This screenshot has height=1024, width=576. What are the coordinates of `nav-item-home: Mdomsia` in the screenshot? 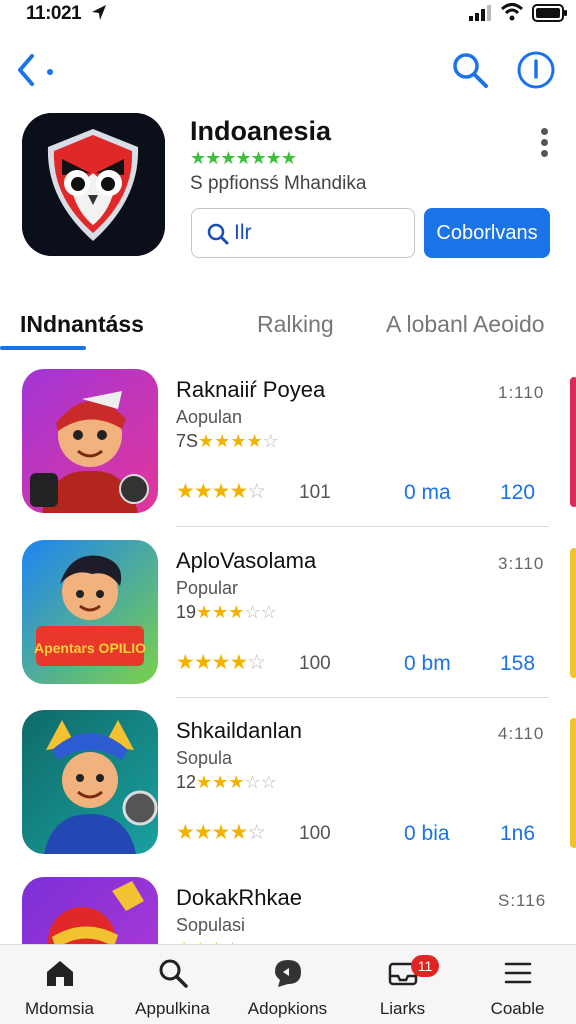 It's located at (59, 984).